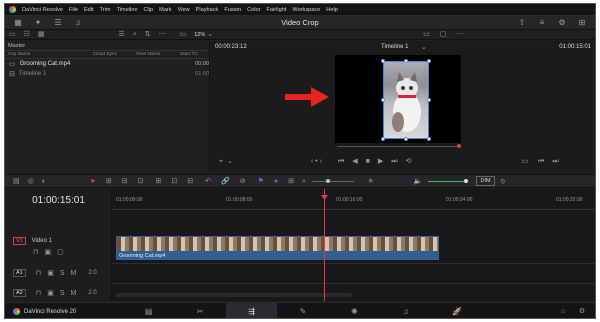  What do you see at coordinates (115, 54) in the screenshot?
I see `col-cloud-sync: Cloud Sync` at bounding box center [115, 54].